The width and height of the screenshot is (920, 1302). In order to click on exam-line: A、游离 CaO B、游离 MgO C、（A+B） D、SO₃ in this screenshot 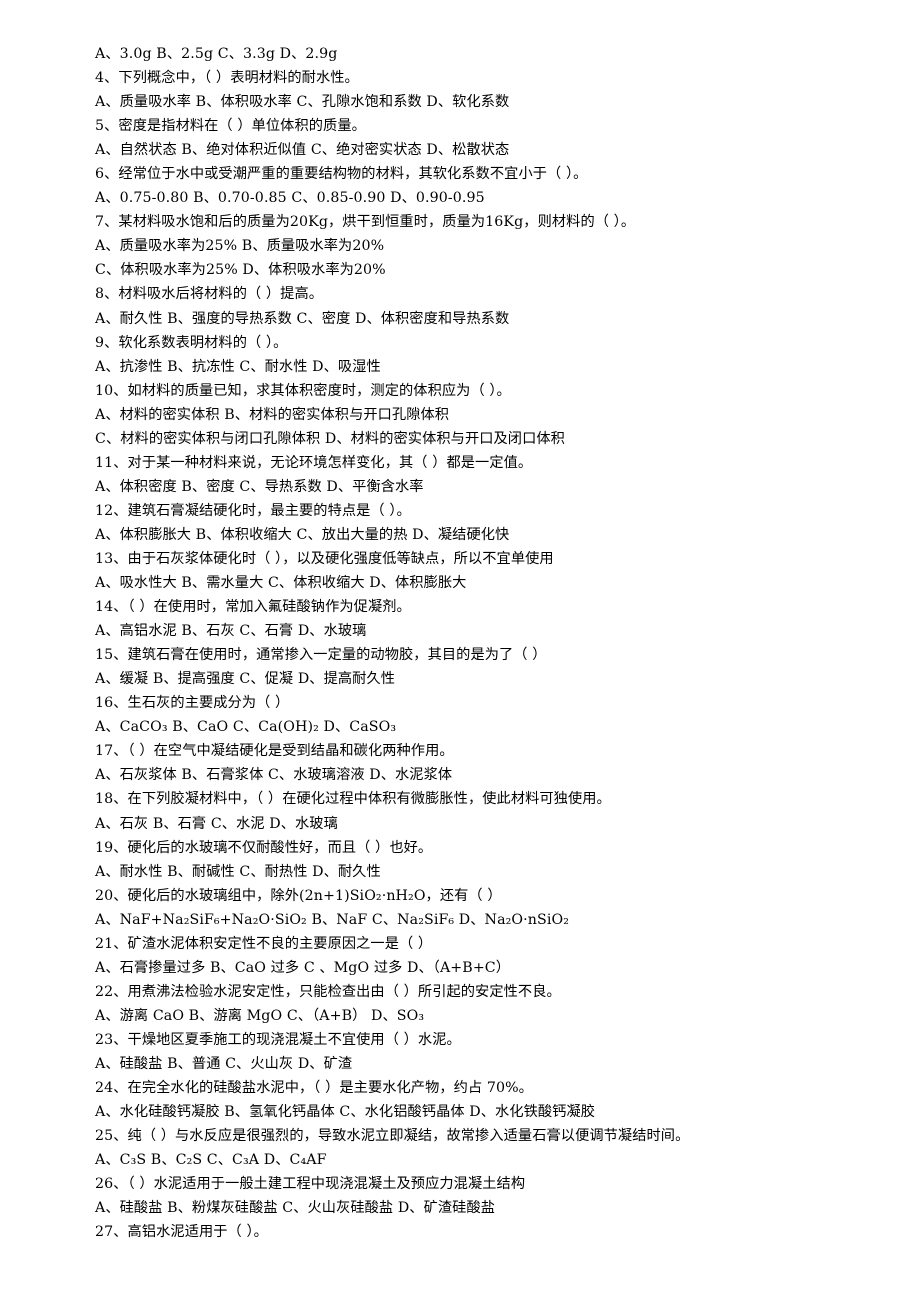, I will do `click(260, 1015)`.